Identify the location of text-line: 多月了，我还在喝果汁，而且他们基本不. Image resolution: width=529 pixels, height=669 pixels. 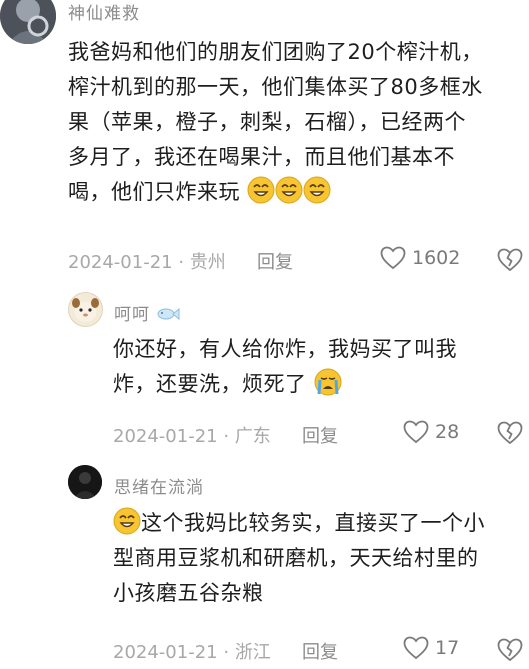
(261, 157).